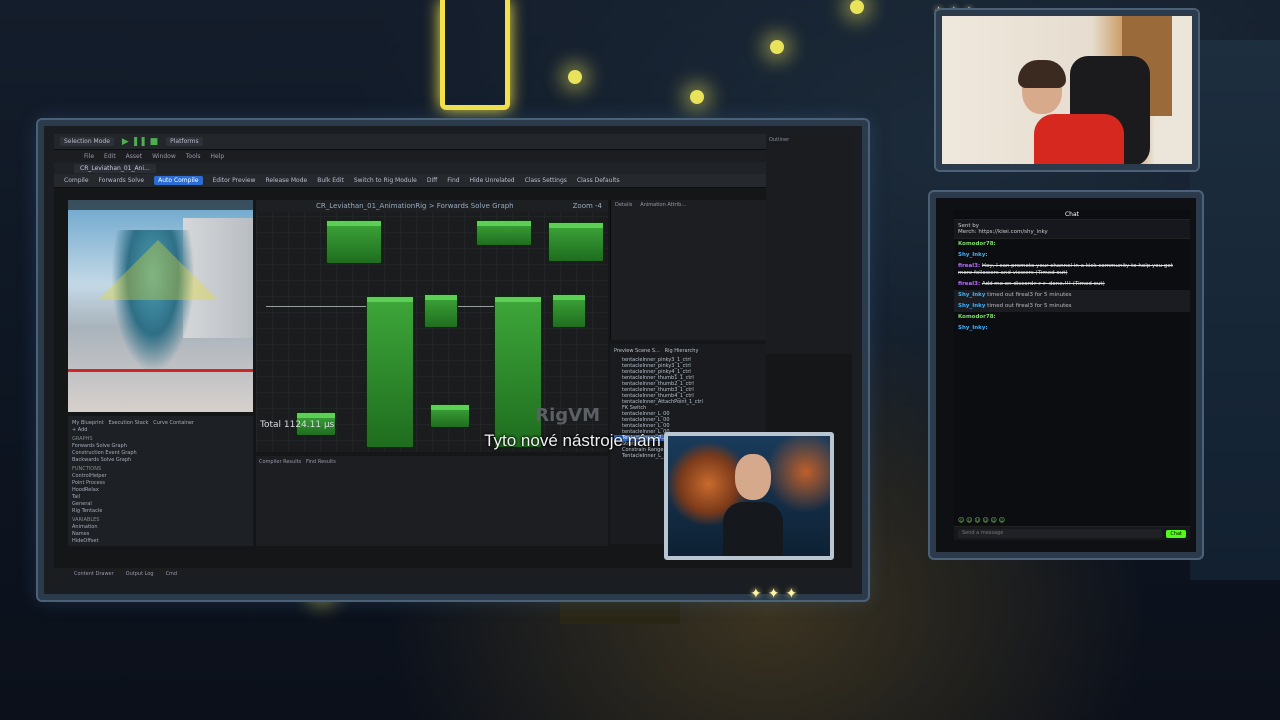 Image resolution: width=1280 pixels, height=720 pixels. I want to click on play-icon: ▶ ❚❚ ■, so click(140, 142).